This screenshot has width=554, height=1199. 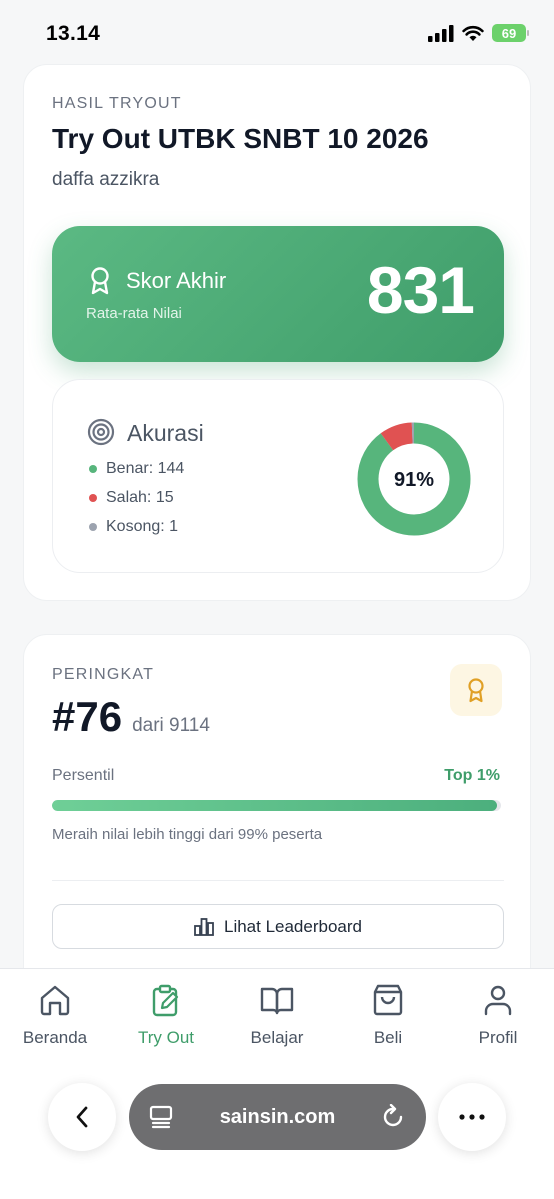 I want to click on browser-more-button, so click(x=472, y=1117).